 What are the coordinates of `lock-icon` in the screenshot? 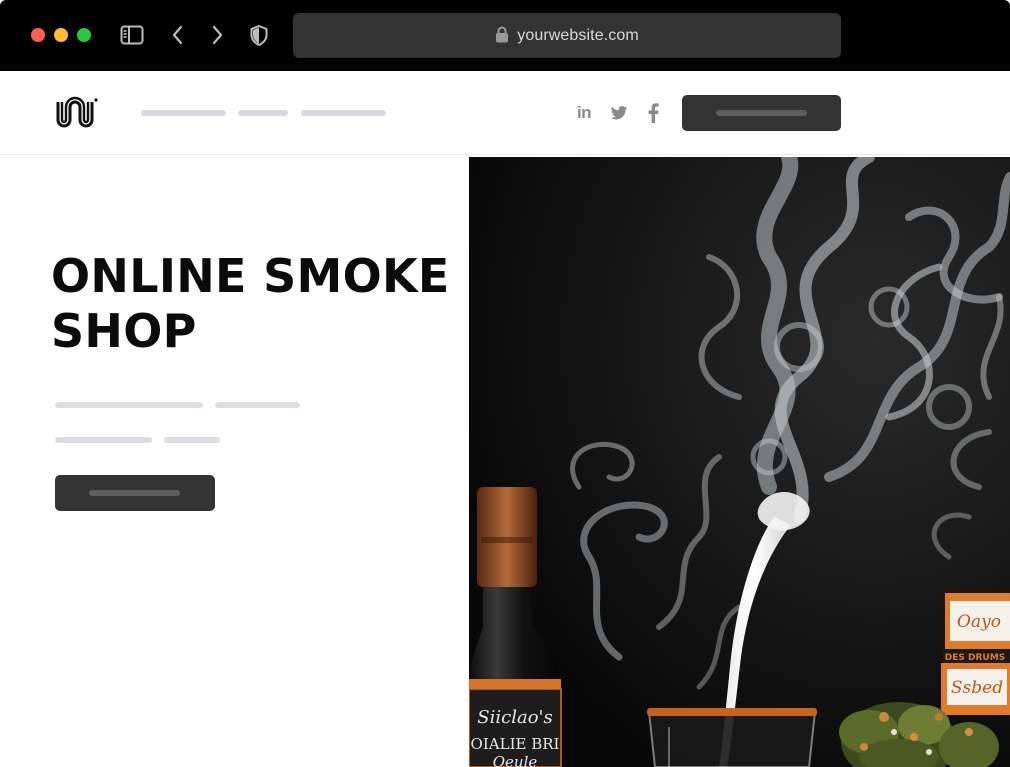 It's located at (502, 34).